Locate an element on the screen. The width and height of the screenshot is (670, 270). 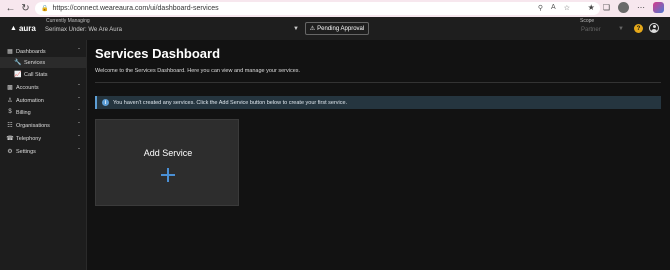
profile-avatar is located at coordinates (623, 7).